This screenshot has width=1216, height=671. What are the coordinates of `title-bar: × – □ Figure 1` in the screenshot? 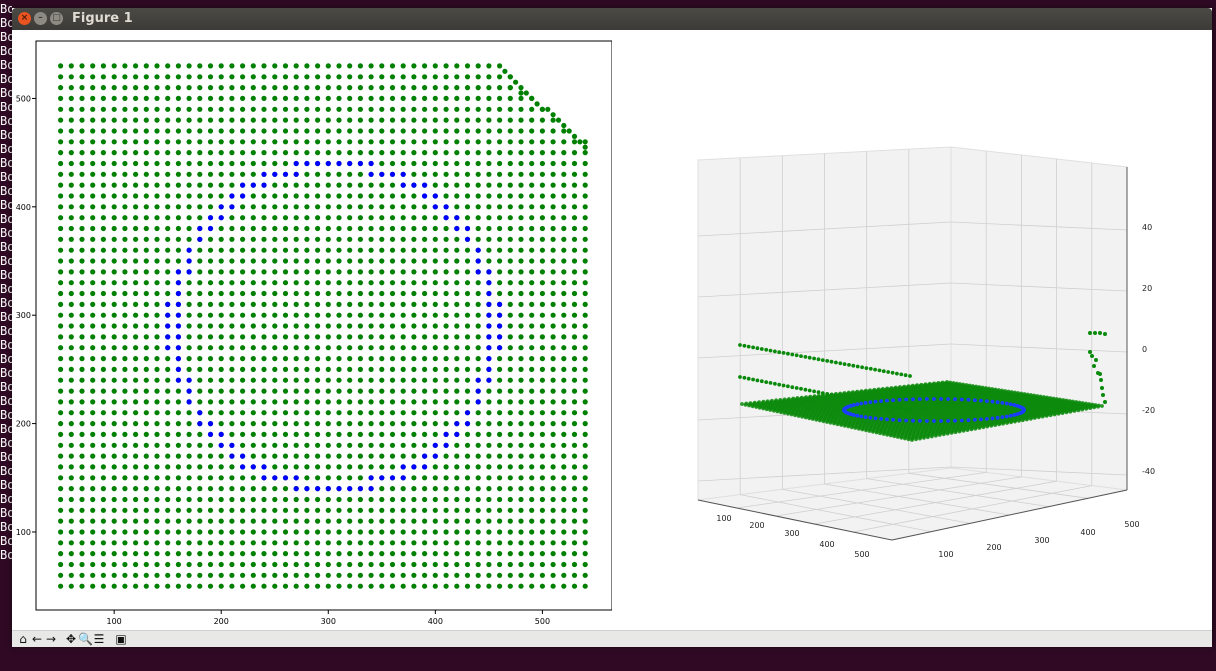 It's located at (612, 19).